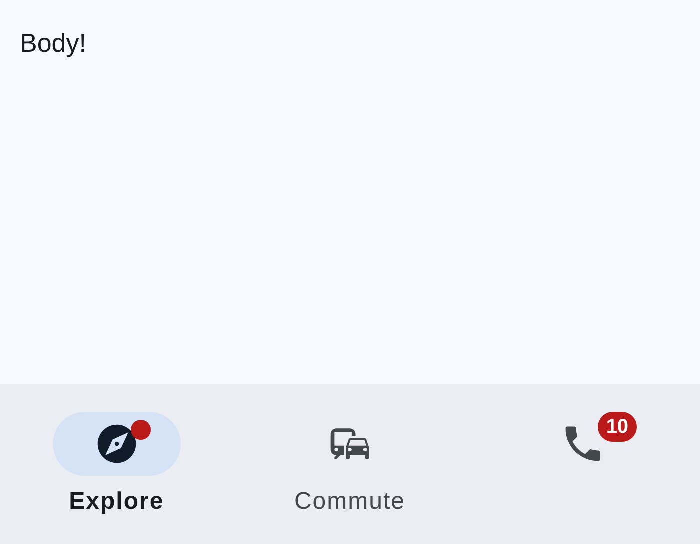 This screenshot has width=700, height=544. I want to click on nav-label: Explore, so click(116, 502).